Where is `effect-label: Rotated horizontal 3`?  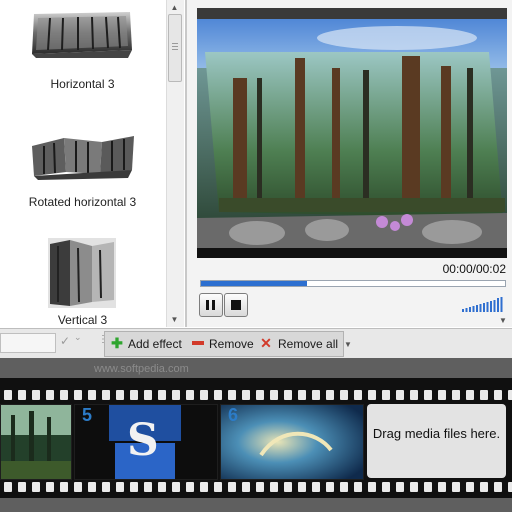
effect-label: Rotated horizontal 3 is located at coordinates (82, 202).